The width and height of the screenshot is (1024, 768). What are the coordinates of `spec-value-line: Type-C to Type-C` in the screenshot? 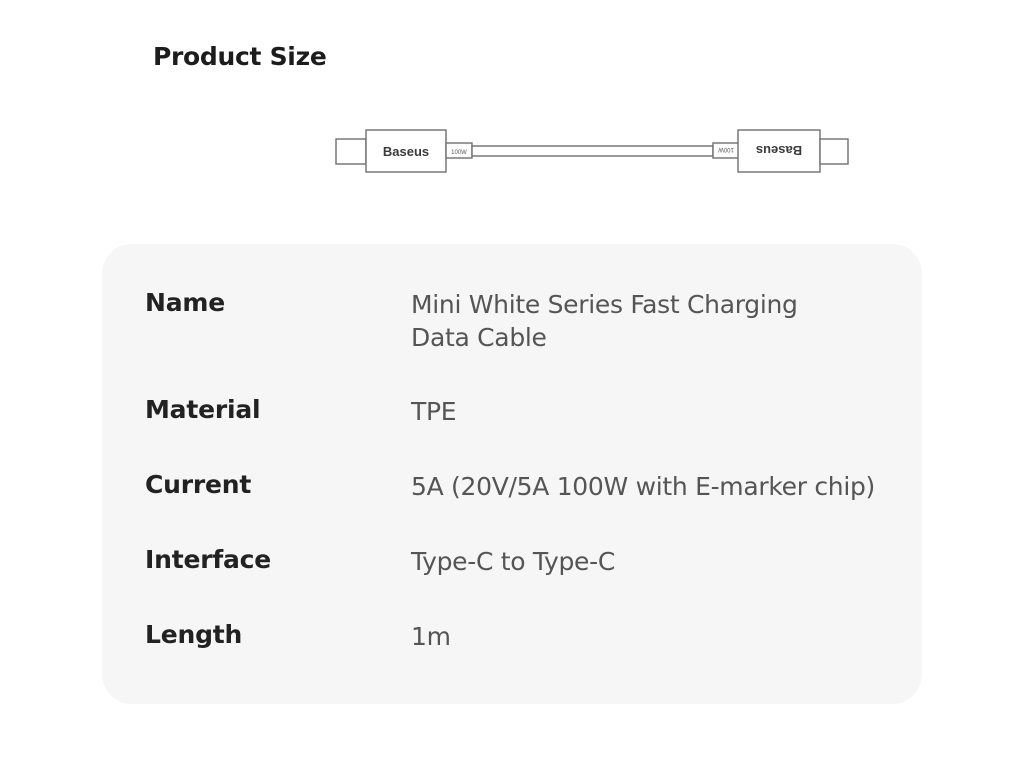 It's located at (513, 561).